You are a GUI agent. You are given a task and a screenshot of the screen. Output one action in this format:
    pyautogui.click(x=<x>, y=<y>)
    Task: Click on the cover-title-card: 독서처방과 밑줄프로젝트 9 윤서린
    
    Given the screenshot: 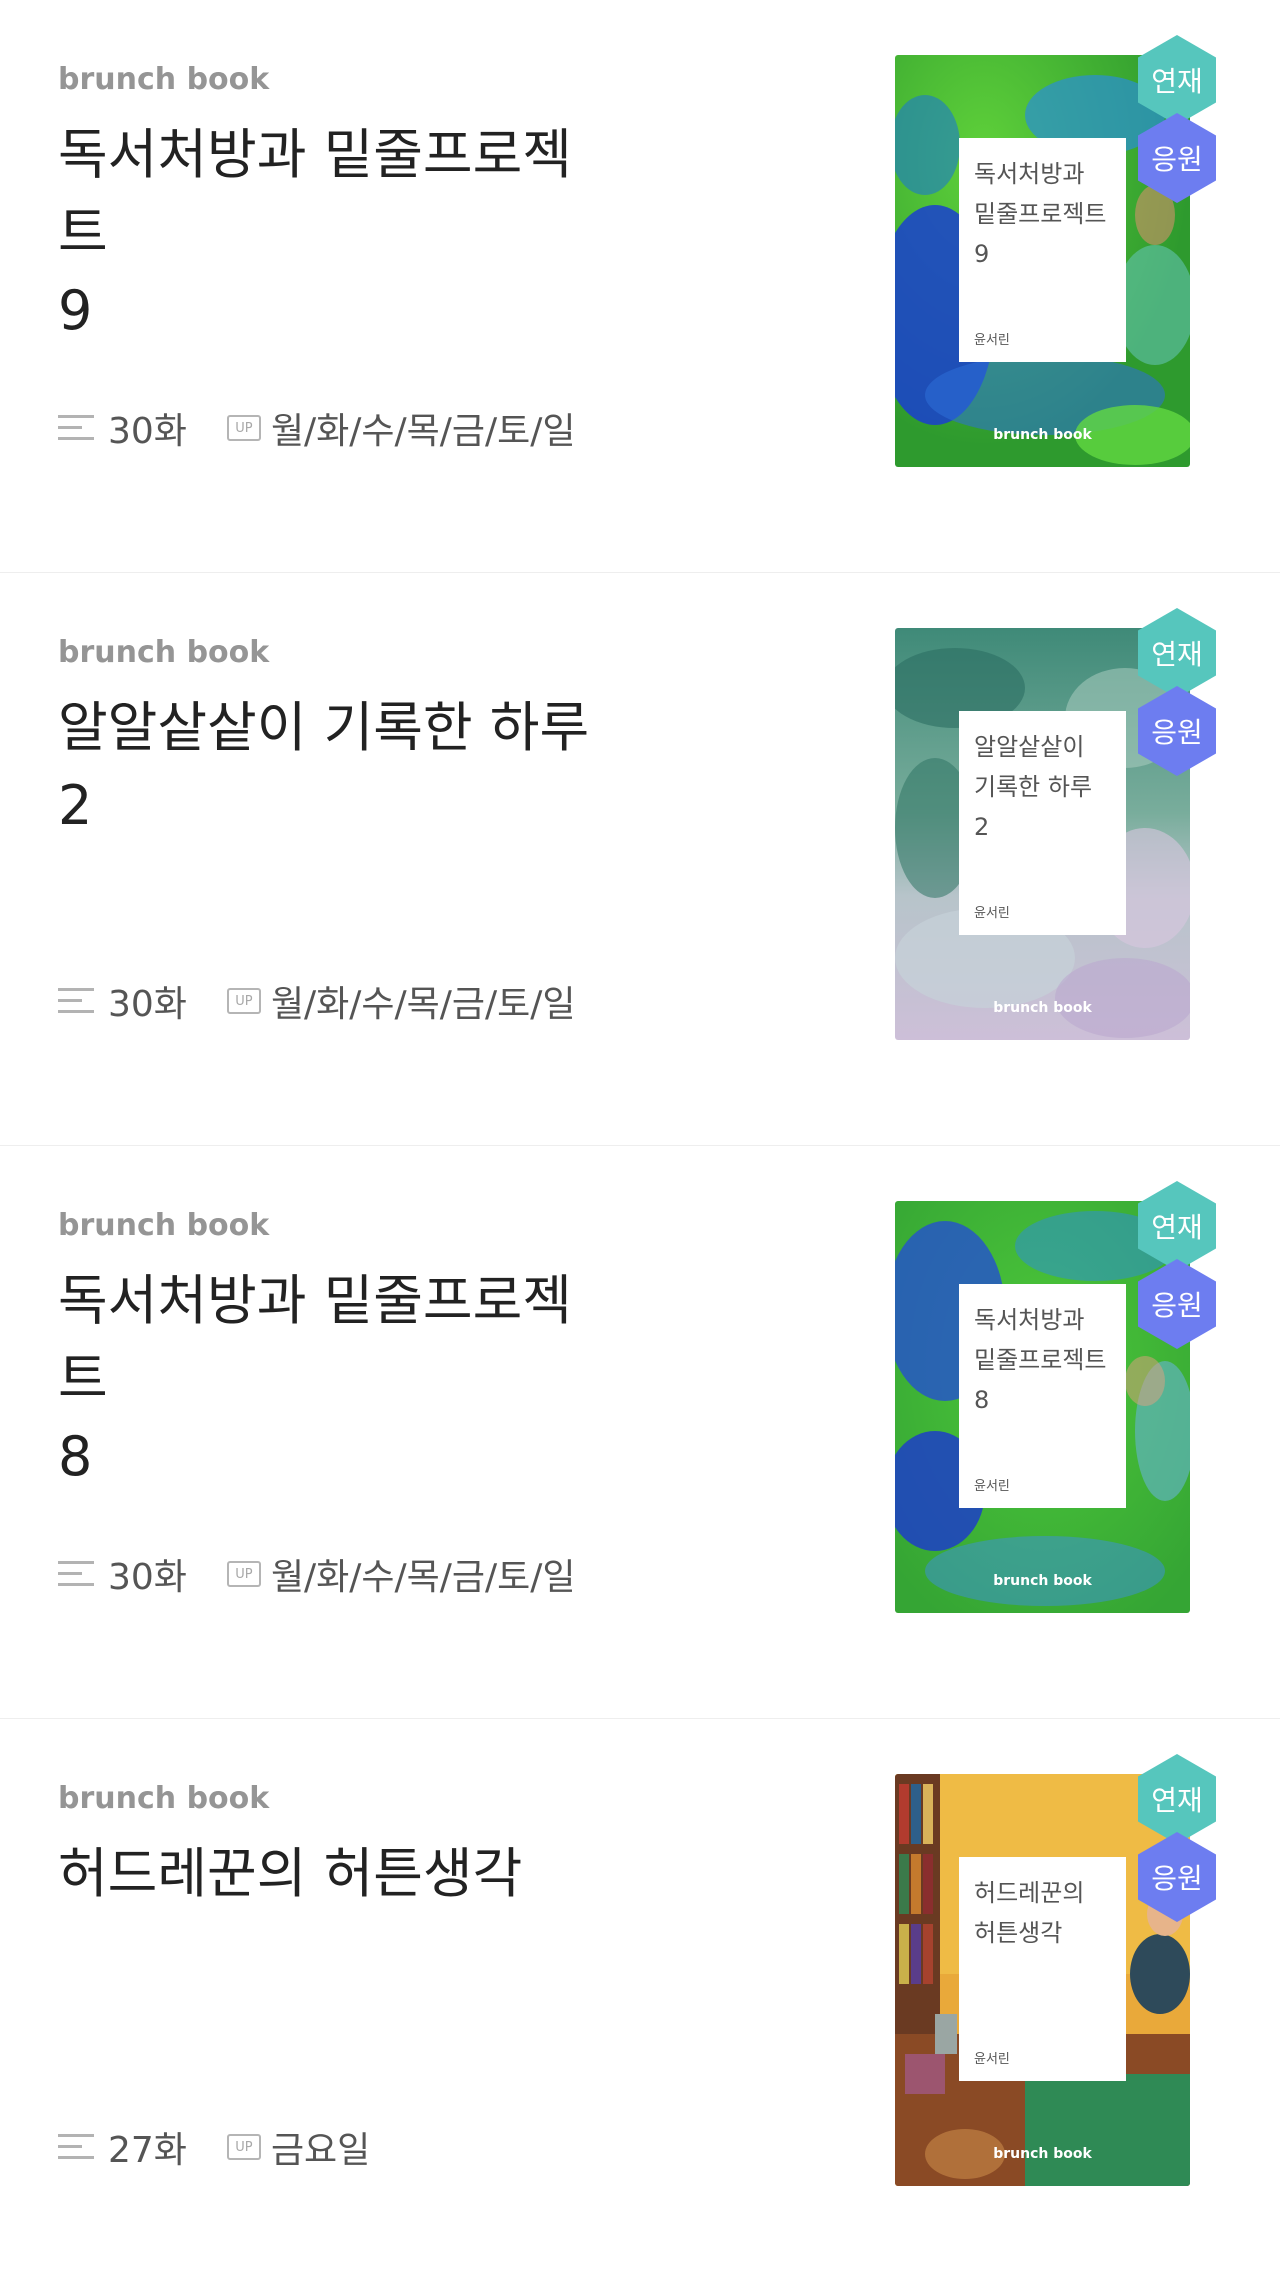 What is the action you would take?
    pyautogui.click(x=1042, y=250)
    